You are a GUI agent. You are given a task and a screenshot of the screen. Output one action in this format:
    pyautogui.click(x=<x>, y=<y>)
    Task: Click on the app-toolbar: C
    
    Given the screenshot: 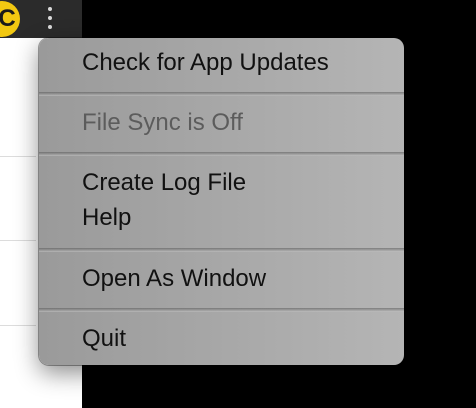 What is the action you would take?
    pyautogui.click(x=41, y=19)
    